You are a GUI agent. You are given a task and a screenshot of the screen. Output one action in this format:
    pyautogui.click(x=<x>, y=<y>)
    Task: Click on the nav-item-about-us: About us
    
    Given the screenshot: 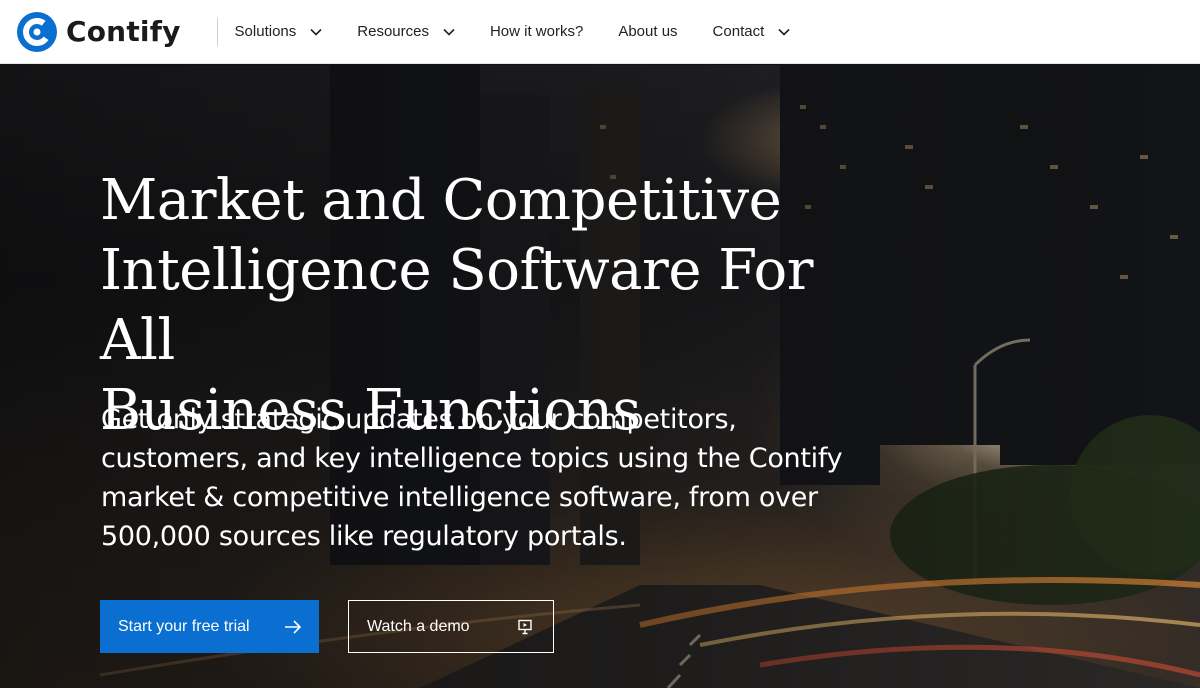 What is the action you would take?
    pyautogui.click(x=647, y=31)
    